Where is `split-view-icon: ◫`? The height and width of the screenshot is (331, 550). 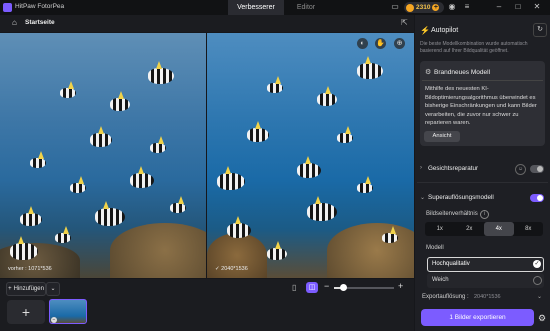 split-view-icon: ◫ is located at coordinates (312, 287).